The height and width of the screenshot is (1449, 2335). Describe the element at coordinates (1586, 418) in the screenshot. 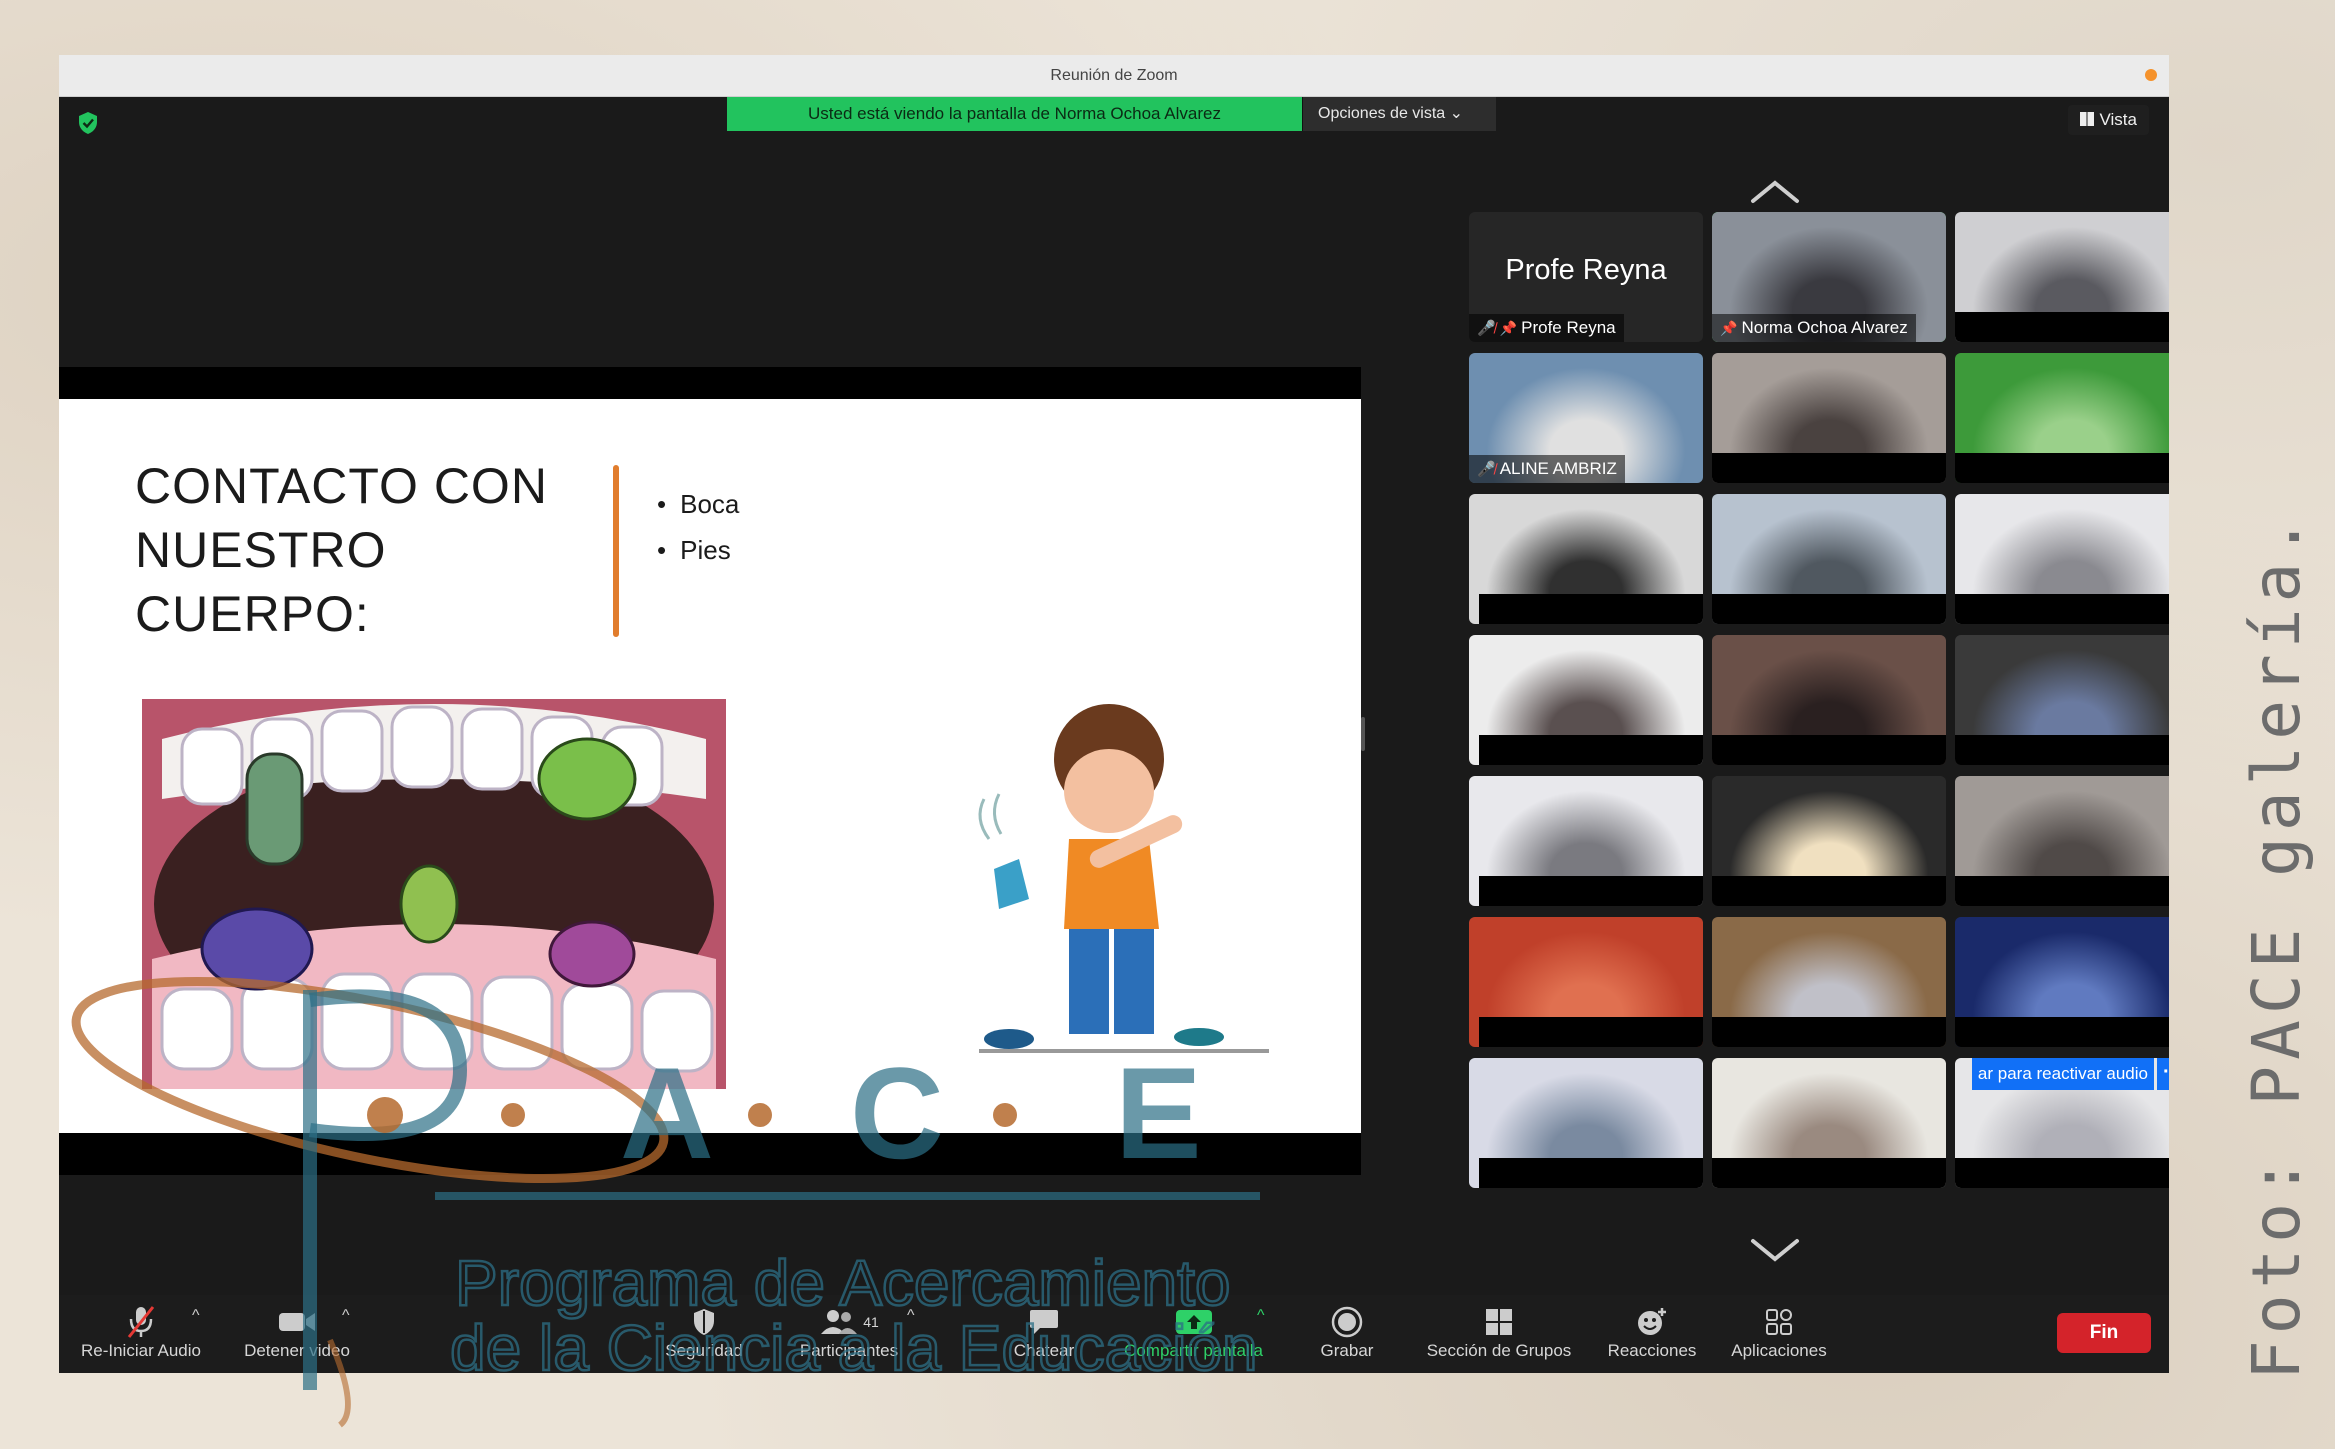

I see `participant-tile: 🎤̸ ALINE AMBRIZ` at that location.